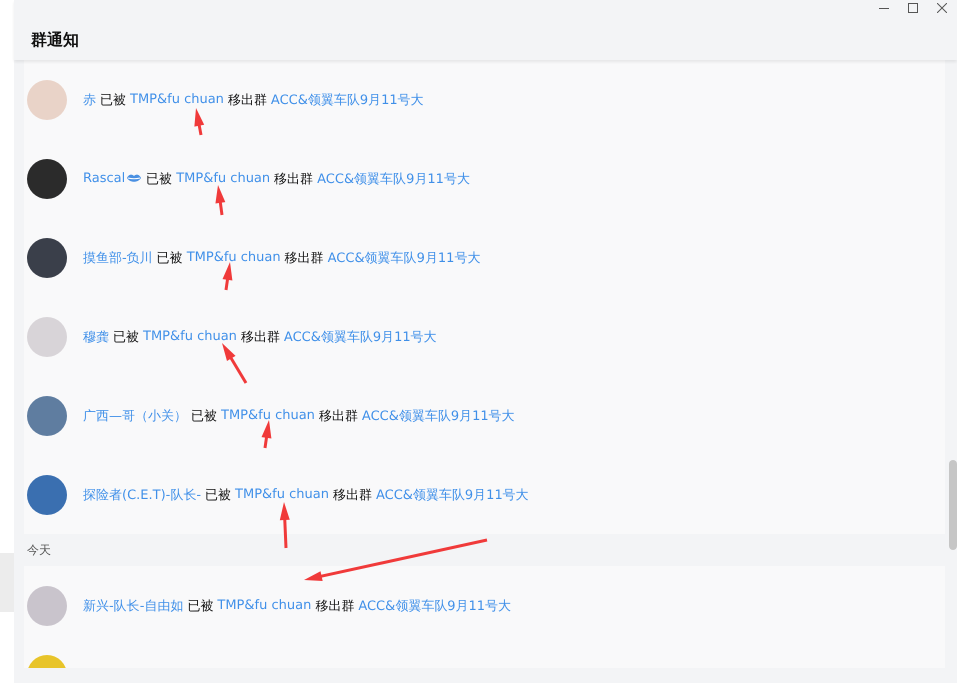 This screenshot has width=957, height=683. Describe the element at coordinates (39, 550) in the screenshot. I see `date-label: 今天` at that location.